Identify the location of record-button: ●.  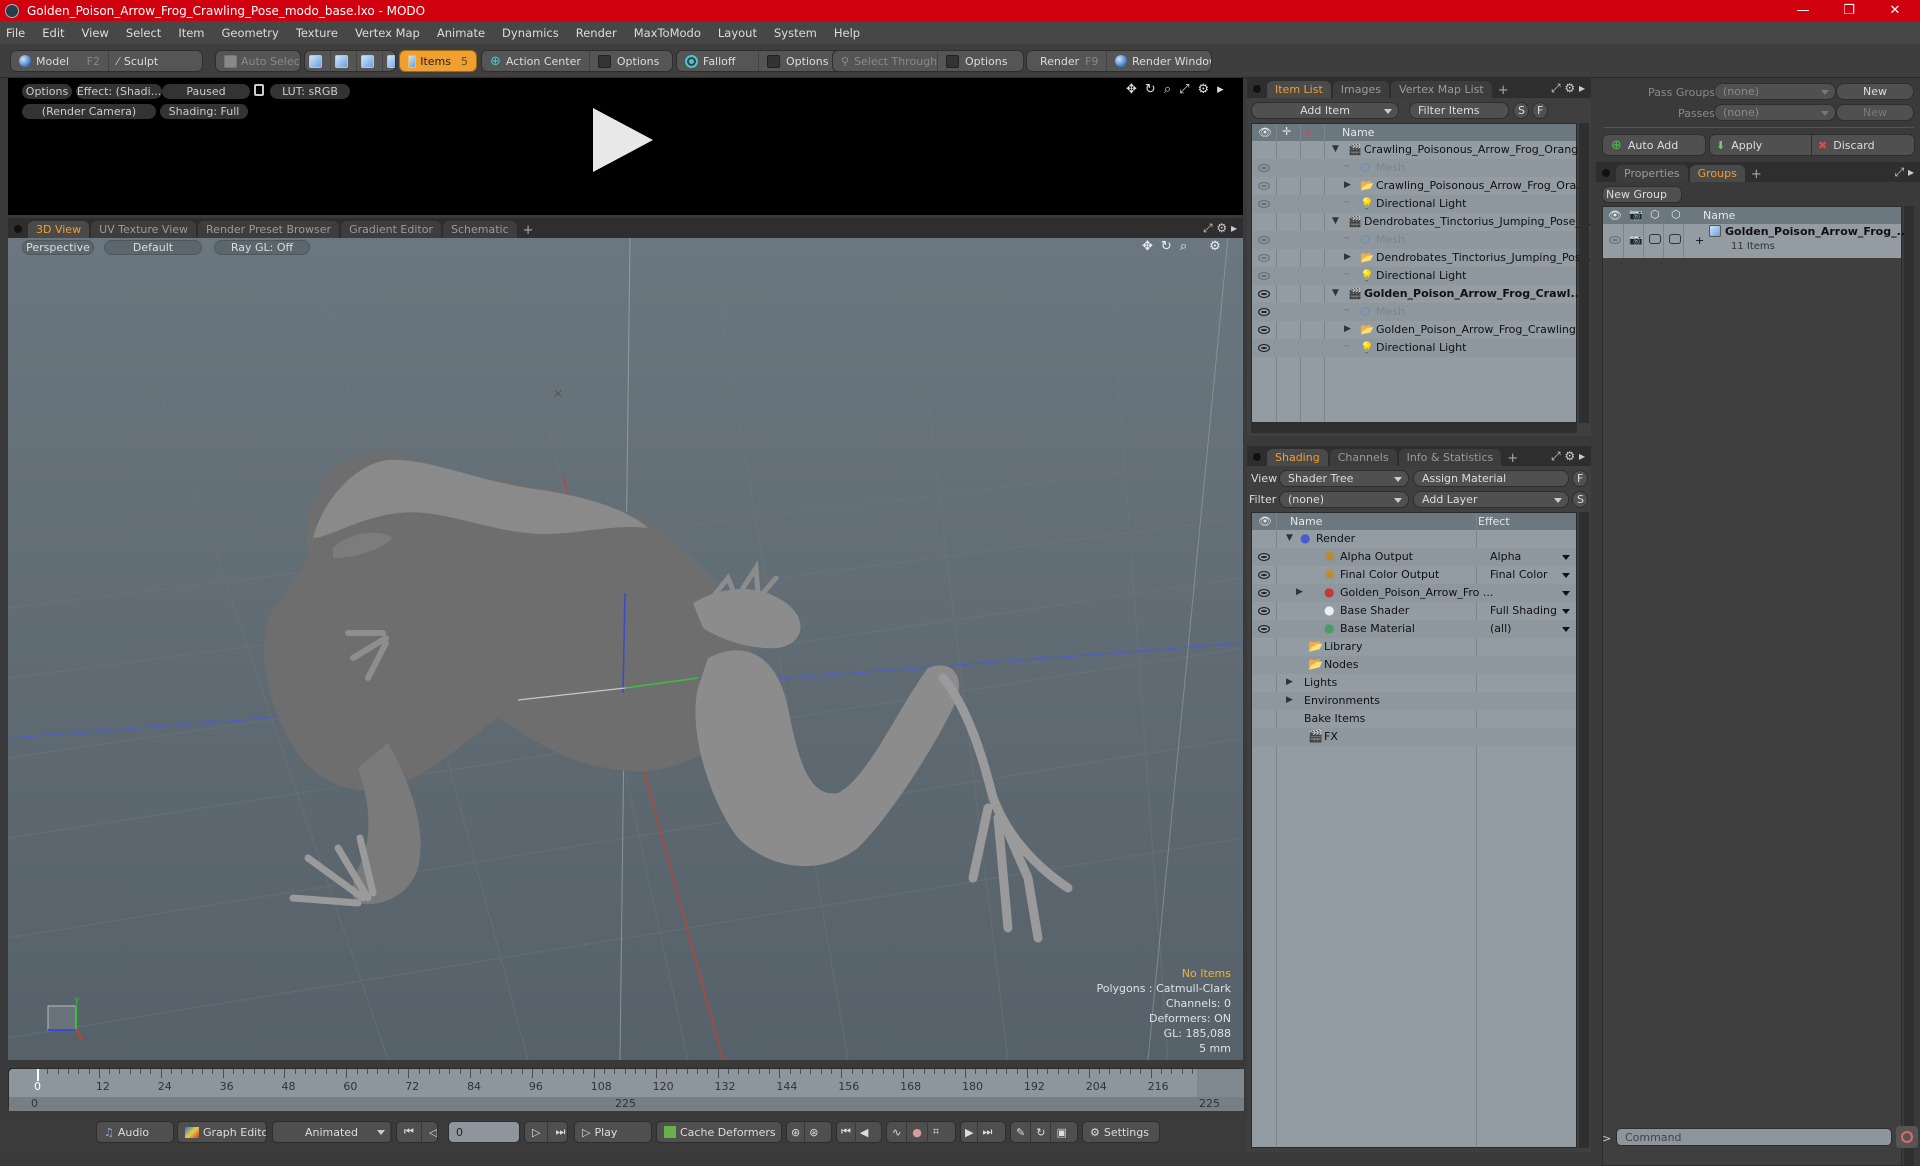
(917, 1132).